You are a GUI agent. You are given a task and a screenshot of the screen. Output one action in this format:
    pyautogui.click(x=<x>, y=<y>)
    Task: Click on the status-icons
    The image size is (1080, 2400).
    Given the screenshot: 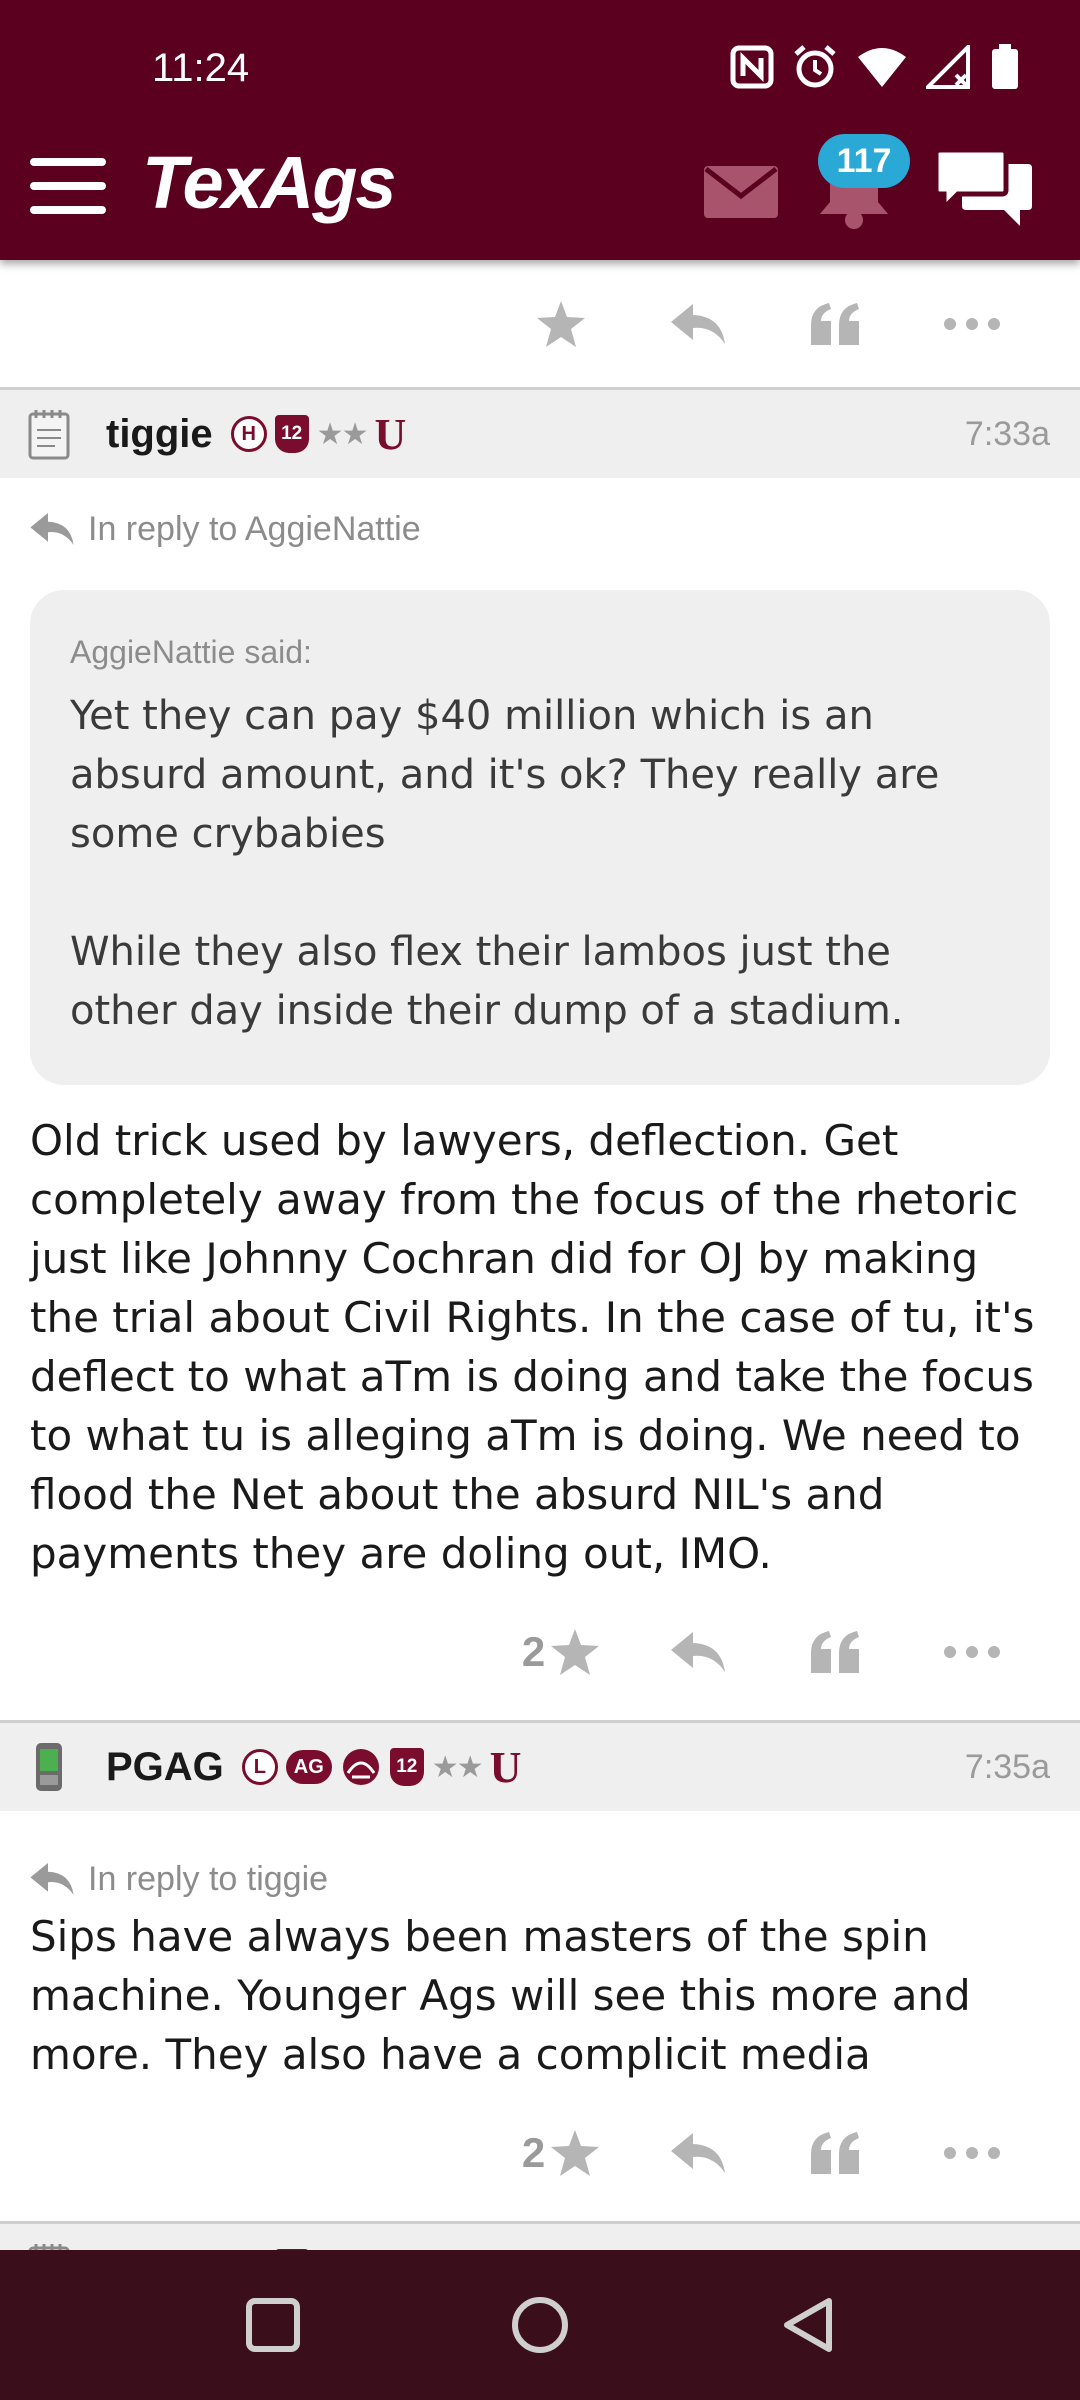 What is the action you would take?
    pyautogui.click(x=875, y=67)
    